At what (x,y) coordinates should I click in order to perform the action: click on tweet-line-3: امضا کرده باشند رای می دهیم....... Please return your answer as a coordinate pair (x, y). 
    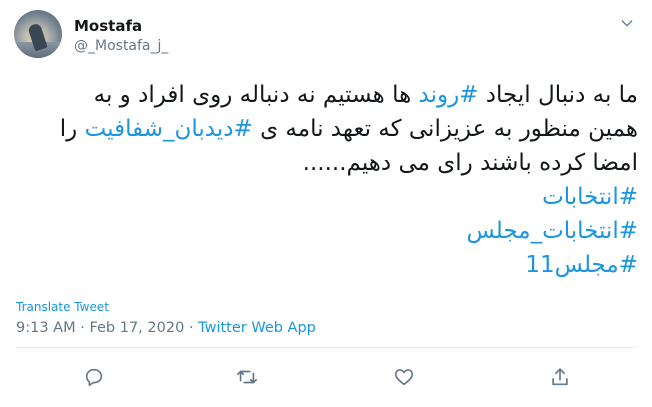
    Looking at the image, I should click on (470, 163).